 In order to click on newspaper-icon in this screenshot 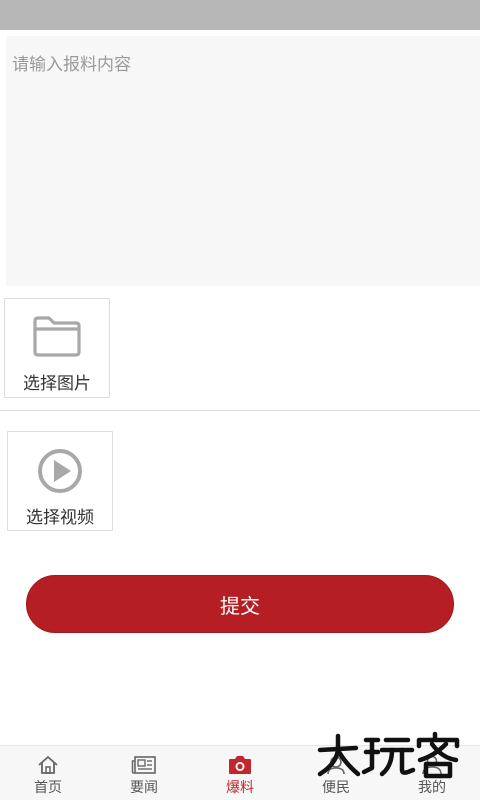, I will do `click(144, 767)`.